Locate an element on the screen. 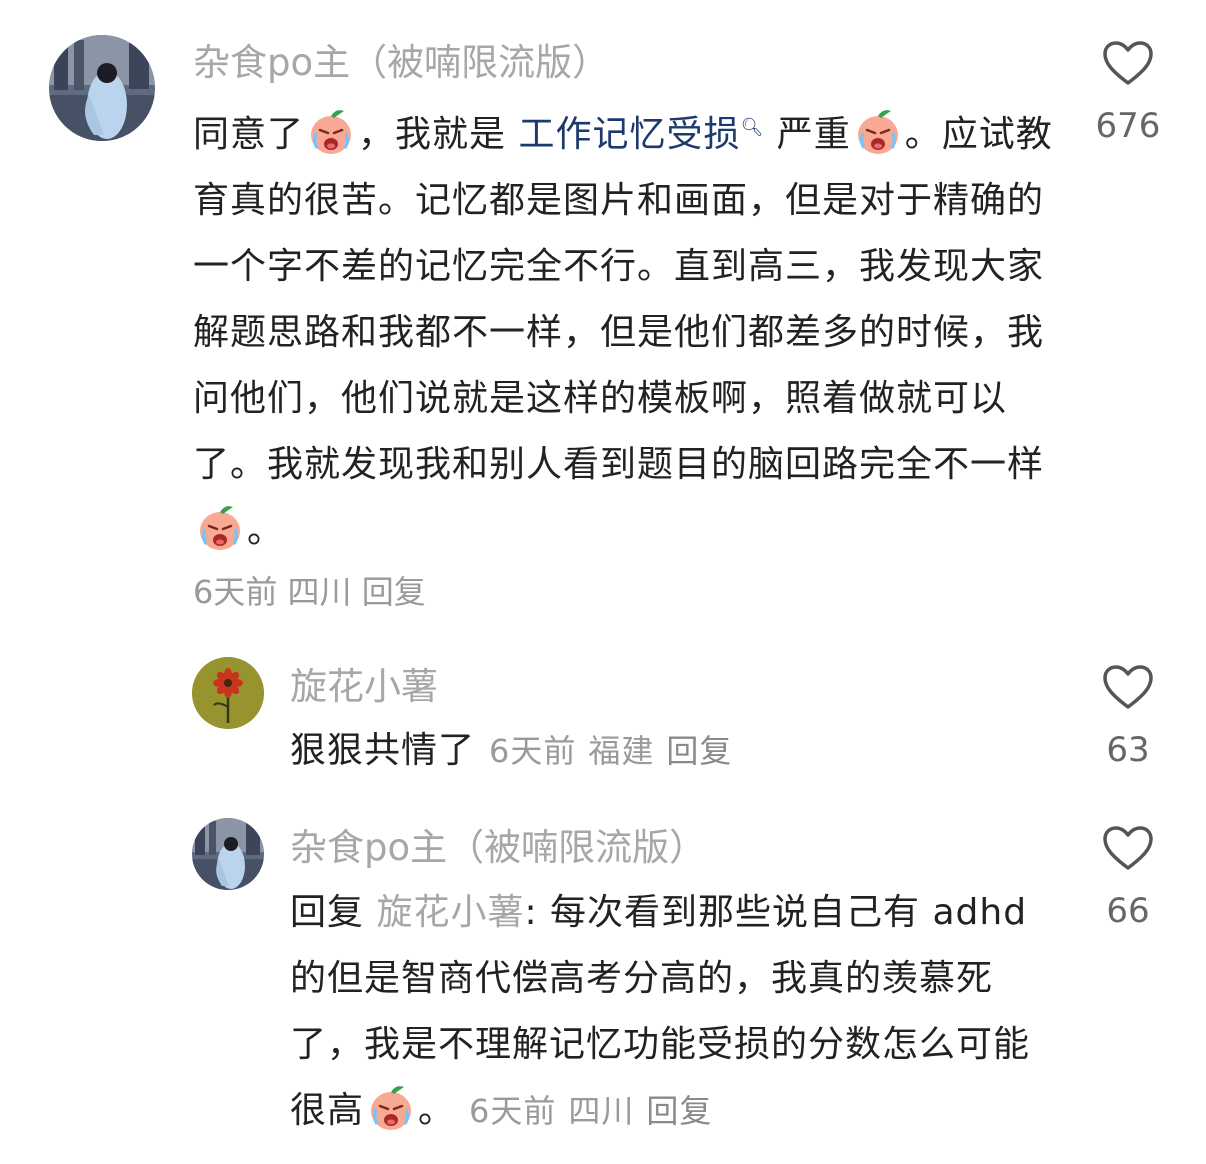  location: 福建 is located at coordinates (621, 751).